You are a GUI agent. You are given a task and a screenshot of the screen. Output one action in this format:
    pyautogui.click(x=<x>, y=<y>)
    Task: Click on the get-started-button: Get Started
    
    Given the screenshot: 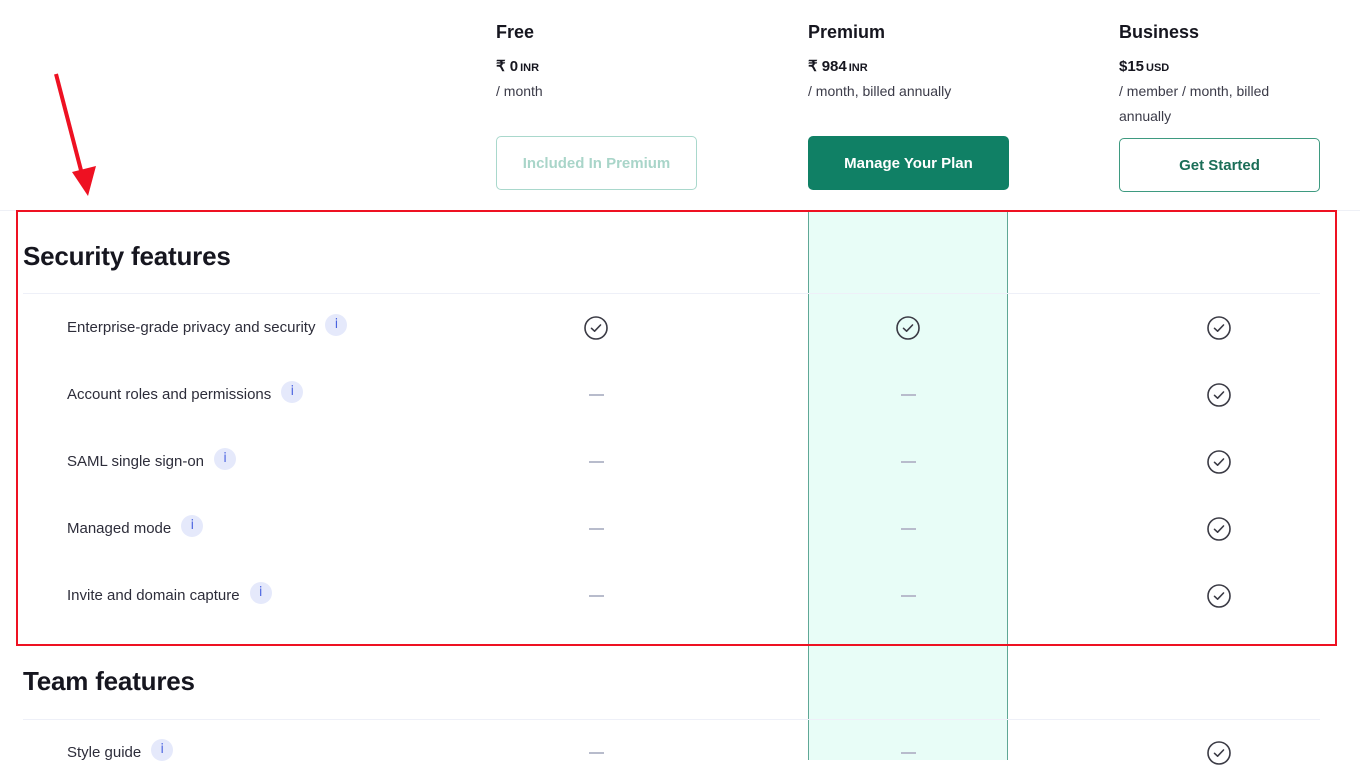 What is the action you would take?
    pyautogui.click(x=1219, y=165)
    